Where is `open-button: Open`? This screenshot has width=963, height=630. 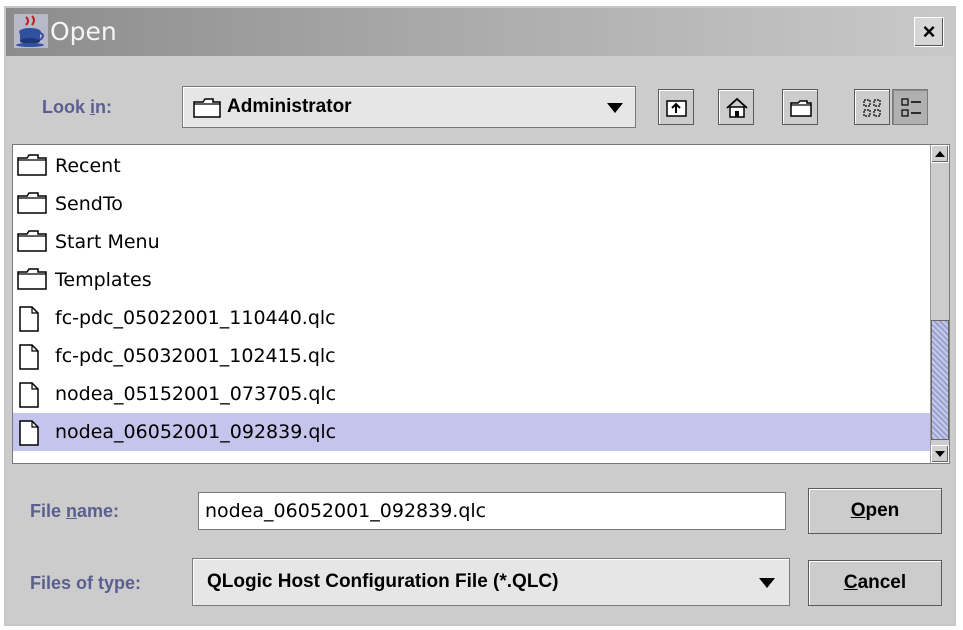 open-button: Open is located at coordinates (875, 511).